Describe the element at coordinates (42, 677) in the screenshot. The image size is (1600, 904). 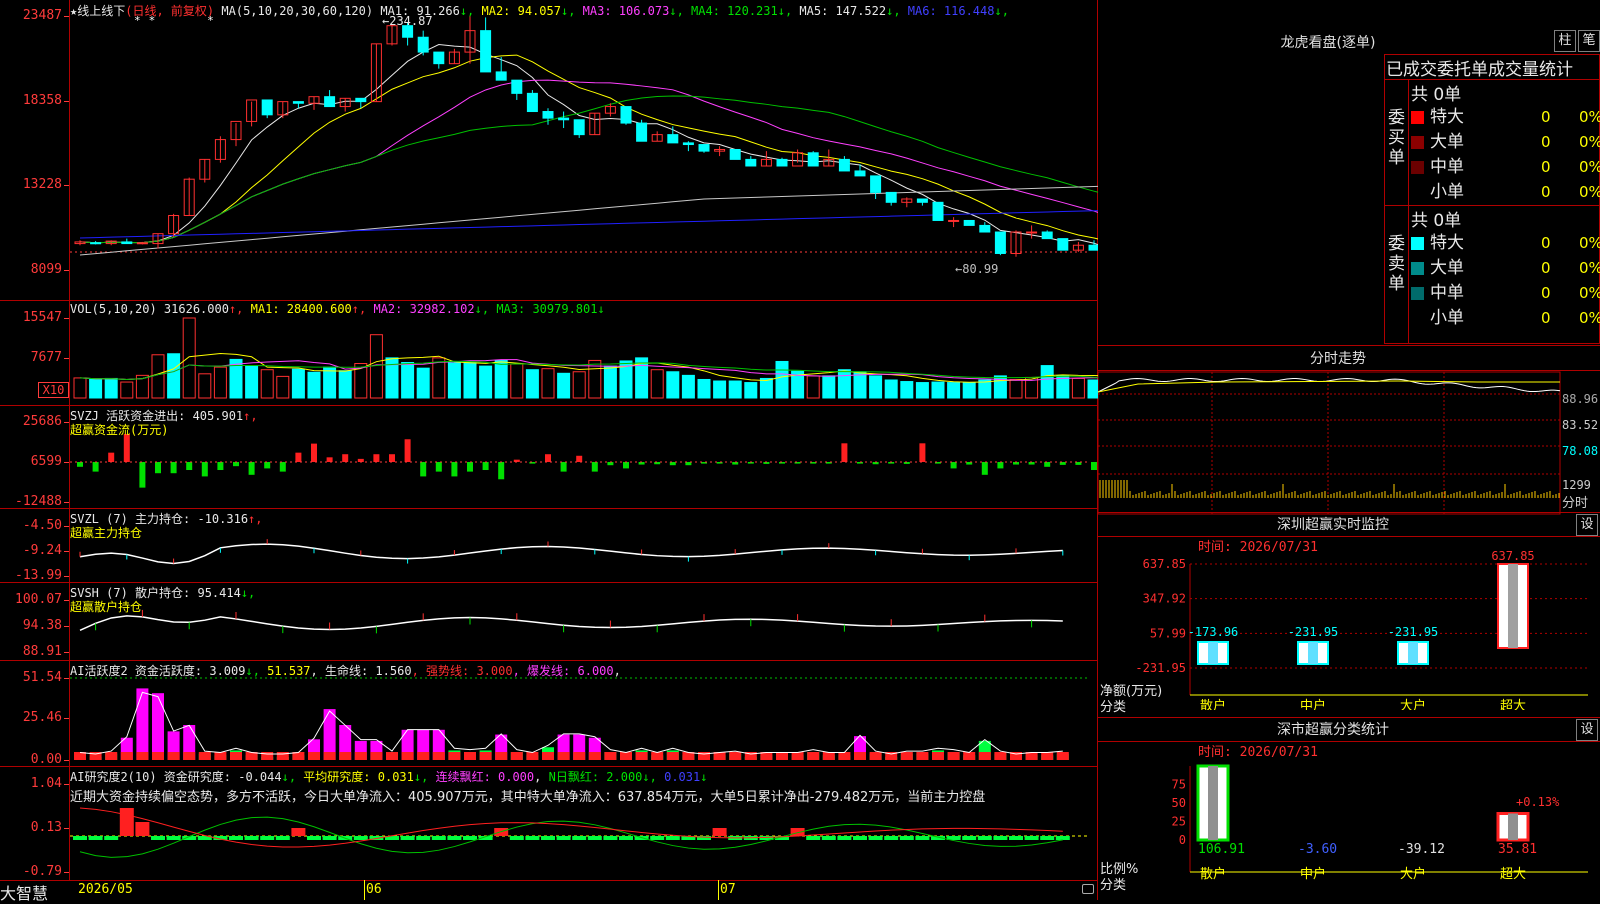
I see `huoyue-y-tick-0: 51.54` at that location.